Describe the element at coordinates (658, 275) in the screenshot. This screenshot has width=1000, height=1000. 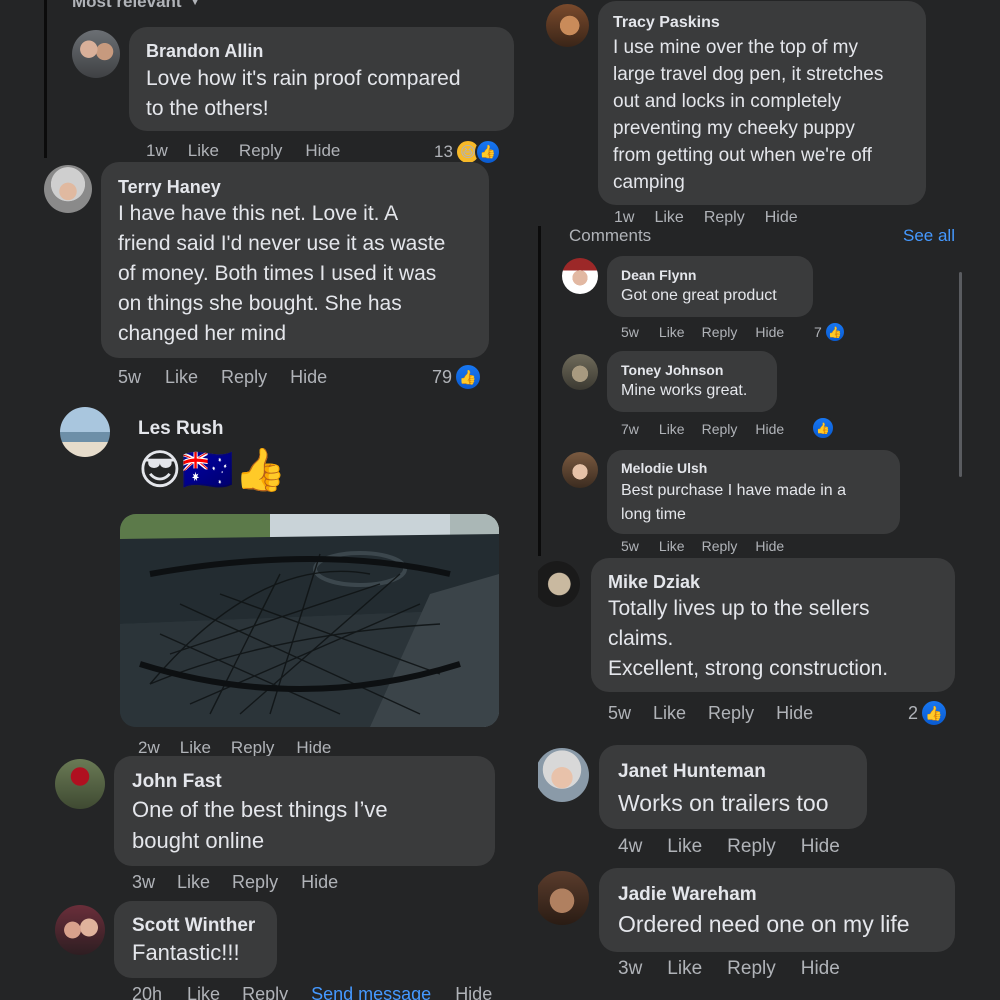
I see `comment-author: Dean Flynn` at that location.